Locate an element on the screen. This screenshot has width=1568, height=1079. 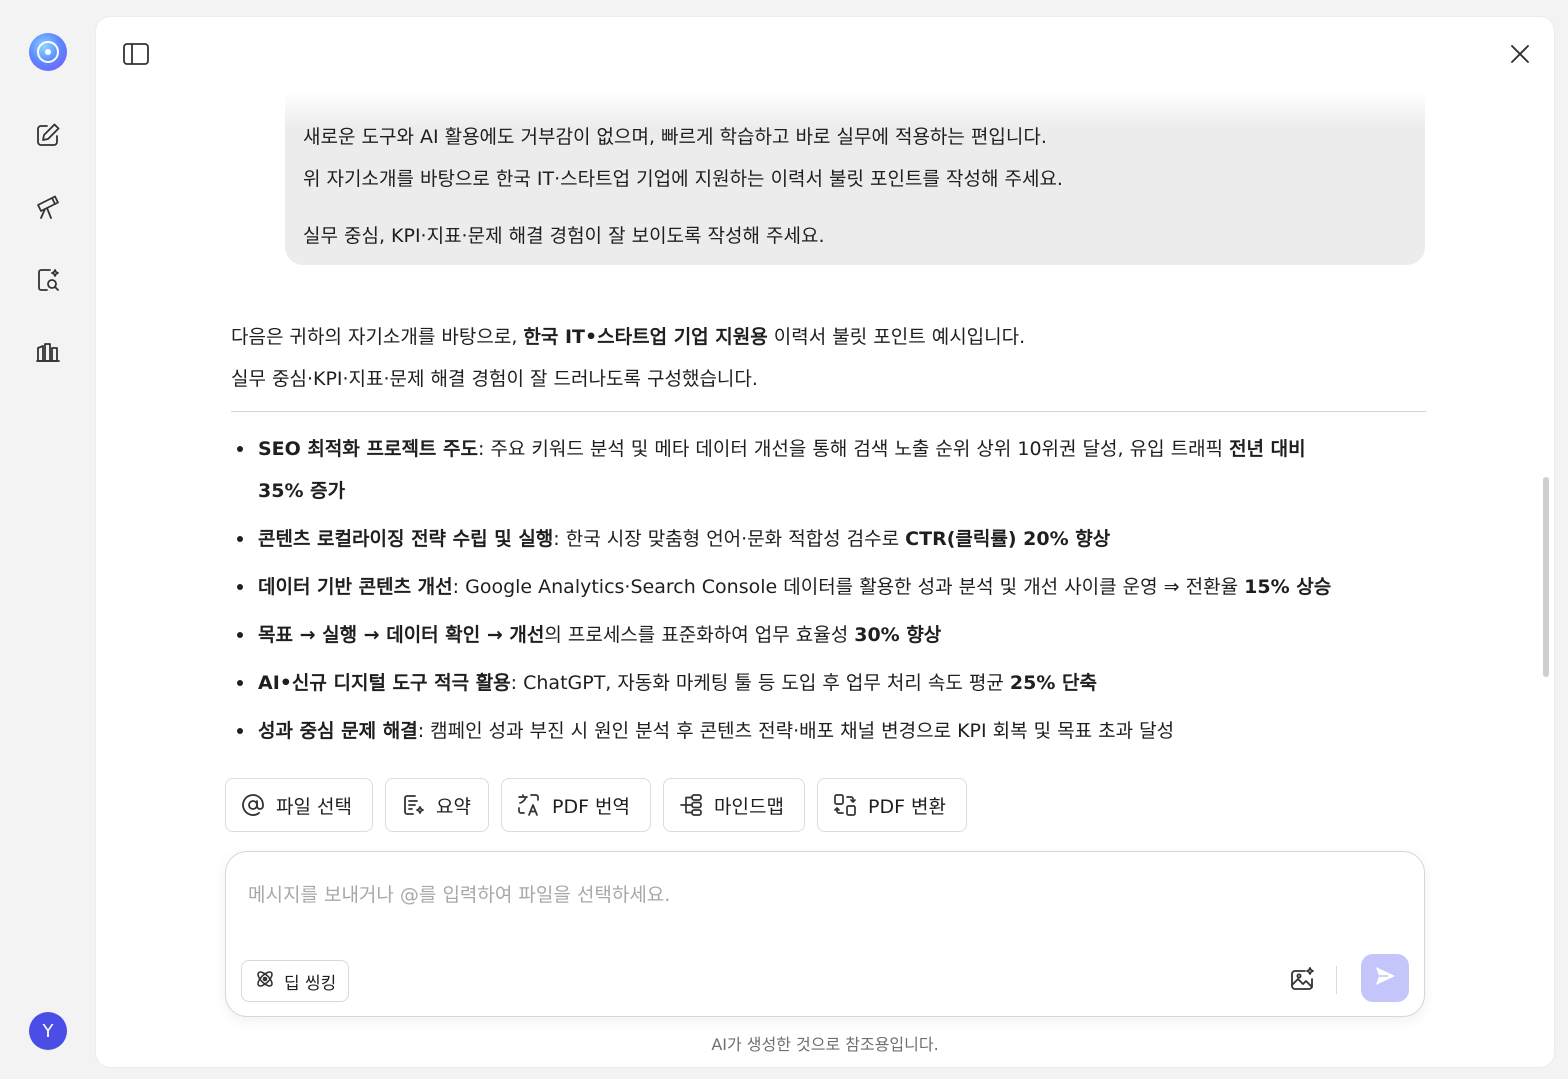
assistant-intro-line2: 실무 중심·KPI·지표·문제 해결 경험이 잘 드러나도록 구성했습니다. is located at coordinates (494, 379).